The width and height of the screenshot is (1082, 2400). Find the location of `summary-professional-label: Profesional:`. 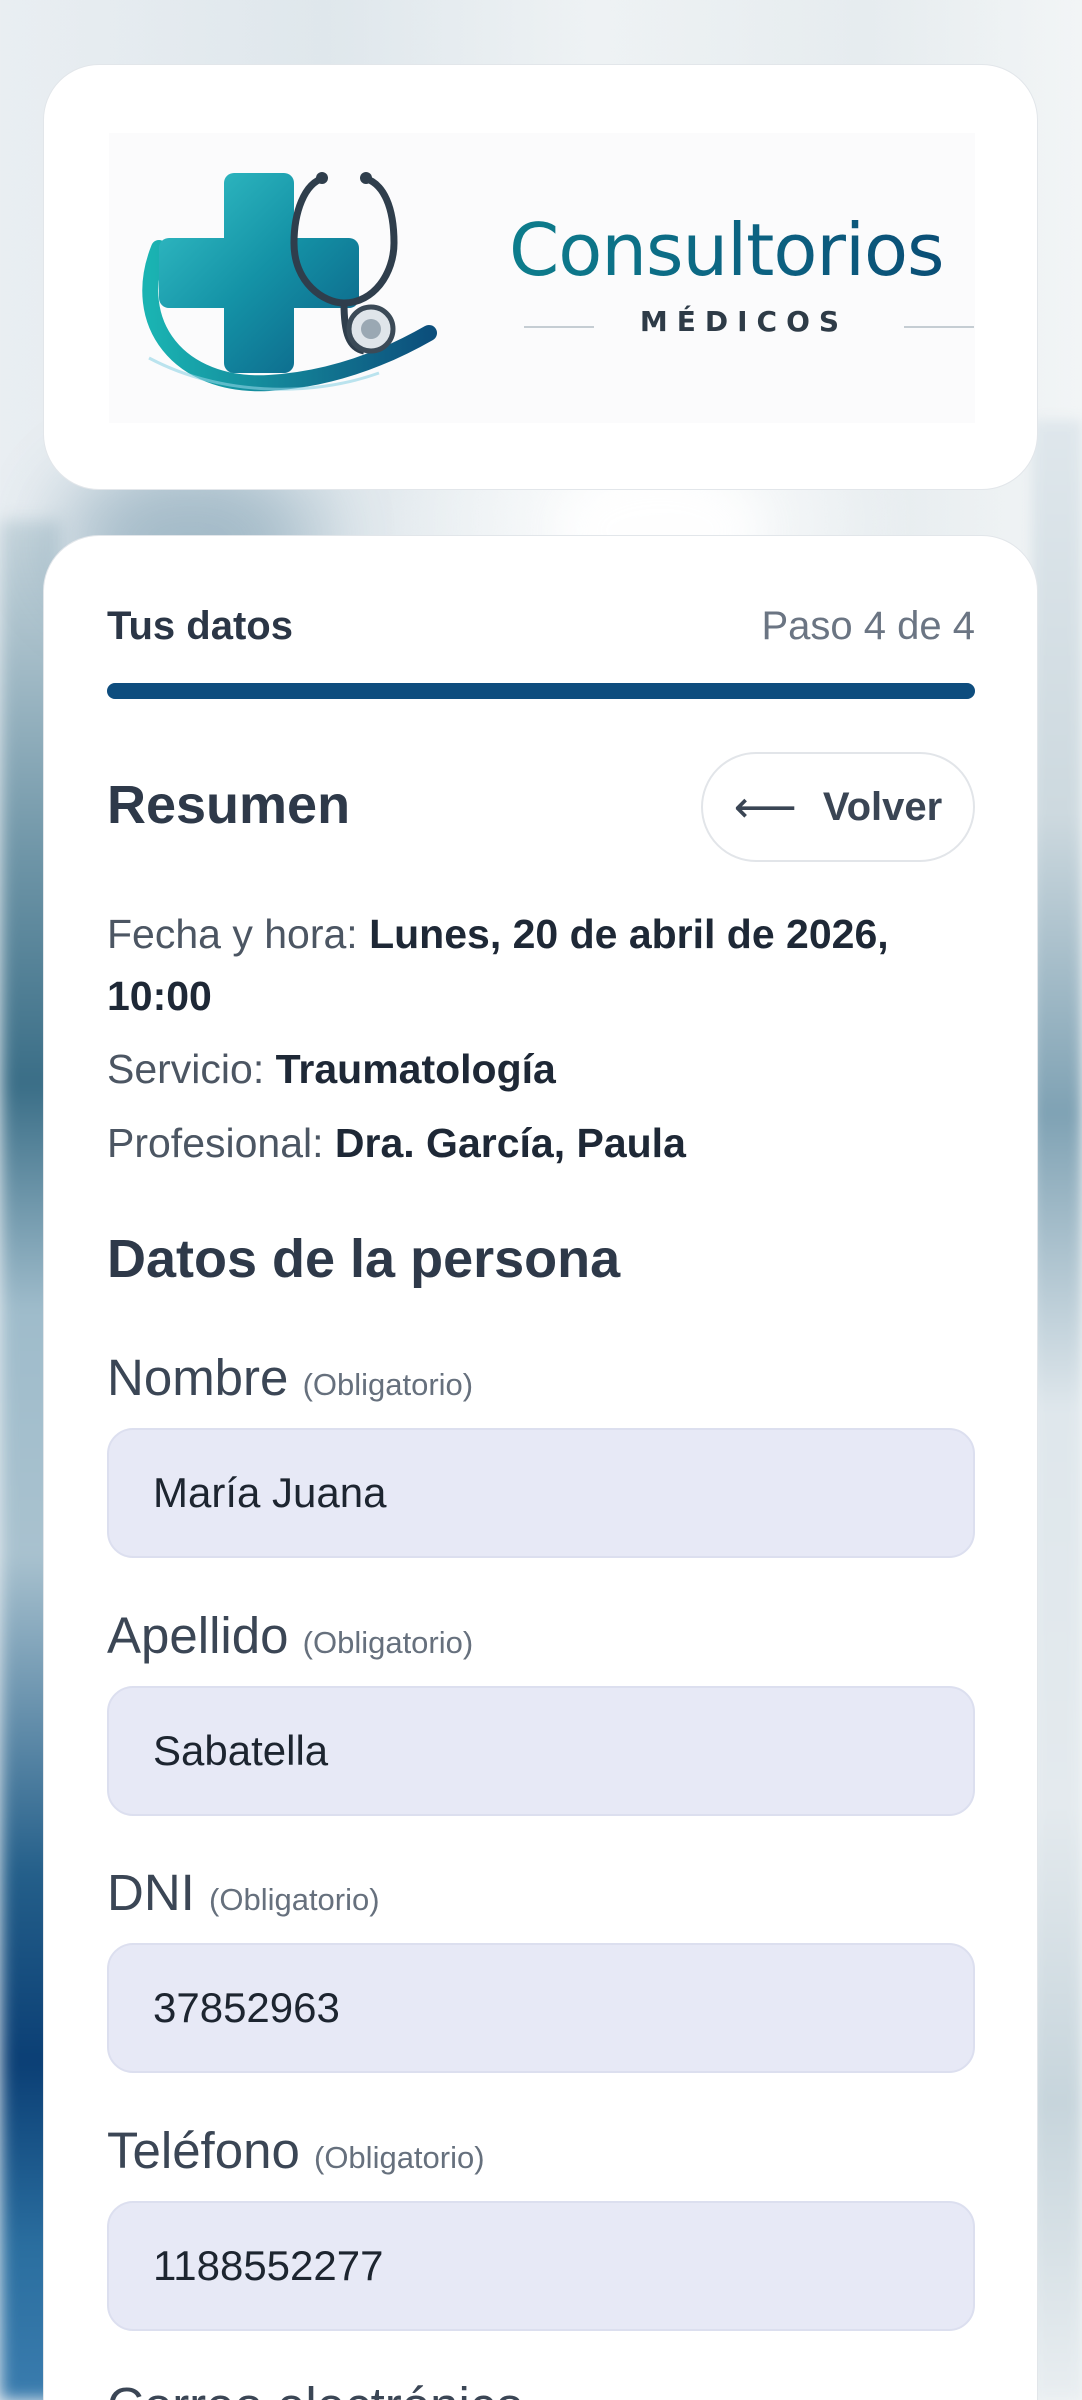

summary-professional-label: Profesional: is located at coordinates (221, 1143).